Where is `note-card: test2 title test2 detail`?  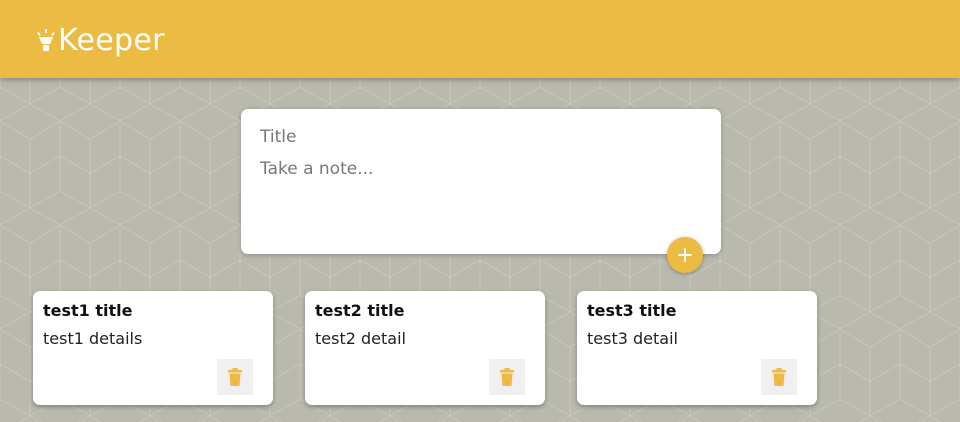 note-card: test2 title test2 detail is located at coordinates (425, 348).